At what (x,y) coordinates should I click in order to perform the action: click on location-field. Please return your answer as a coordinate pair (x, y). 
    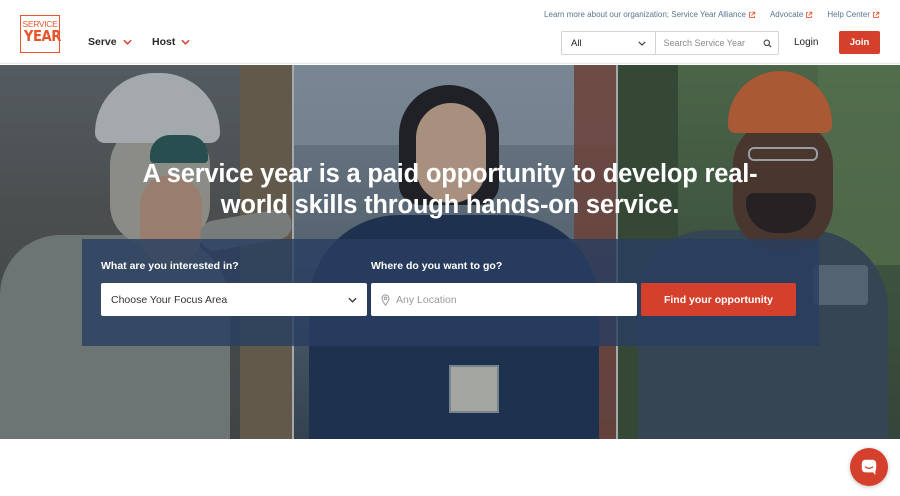
    Looking at the image, I should click on (504, 299).